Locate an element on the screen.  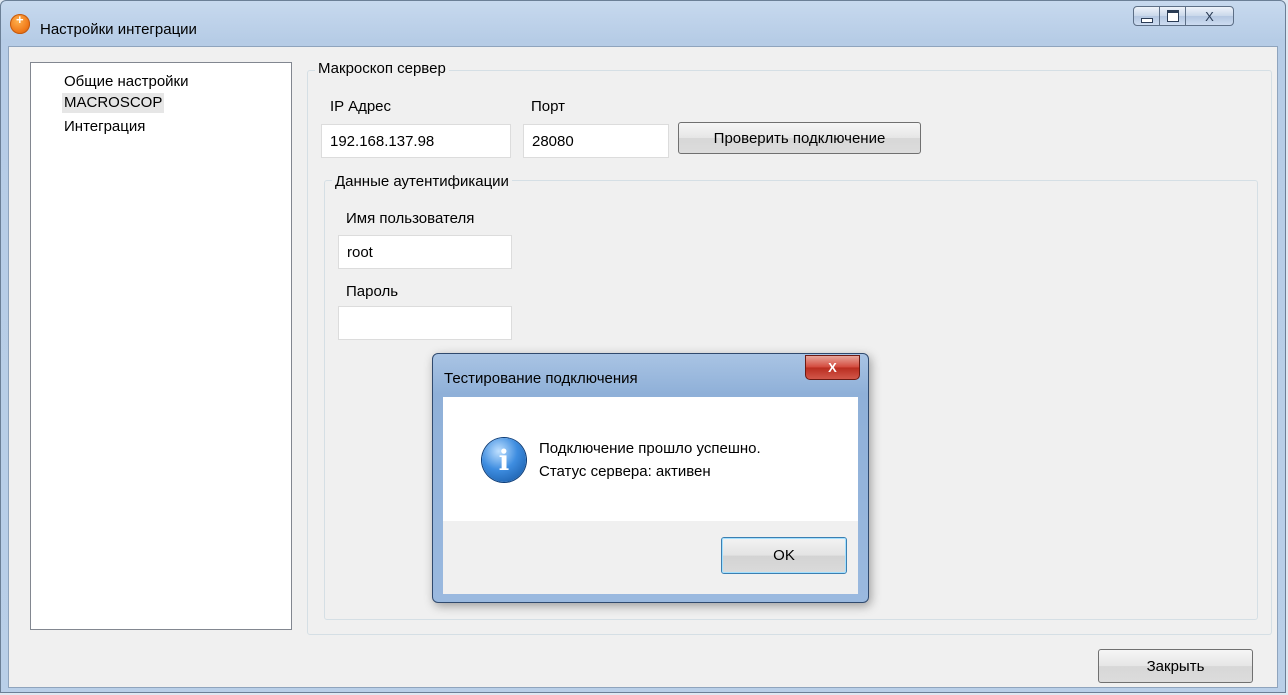
auth-group-title: Данные аутентификации is located at coordinates (422, 181).